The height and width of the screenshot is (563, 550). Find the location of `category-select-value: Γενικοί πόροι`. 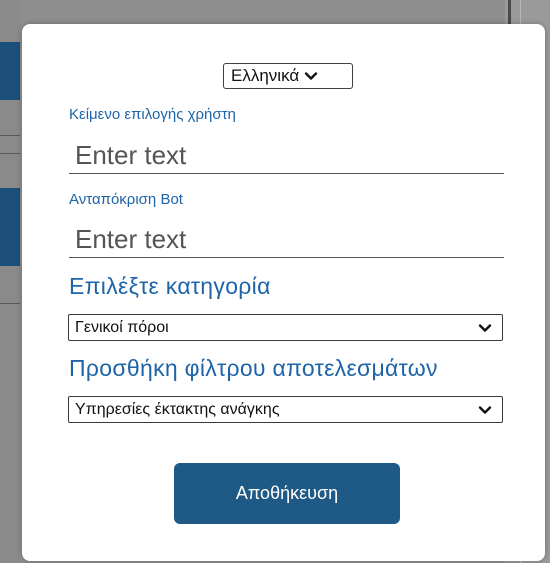

category-select-value: Γενικοί πόροι is located at coordinates (122, 327).